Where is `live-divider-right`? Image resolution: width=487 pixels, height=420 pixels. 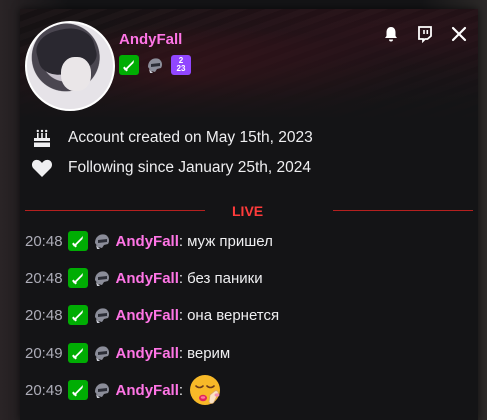
live-divider-right is located at coordinates (403, 210).